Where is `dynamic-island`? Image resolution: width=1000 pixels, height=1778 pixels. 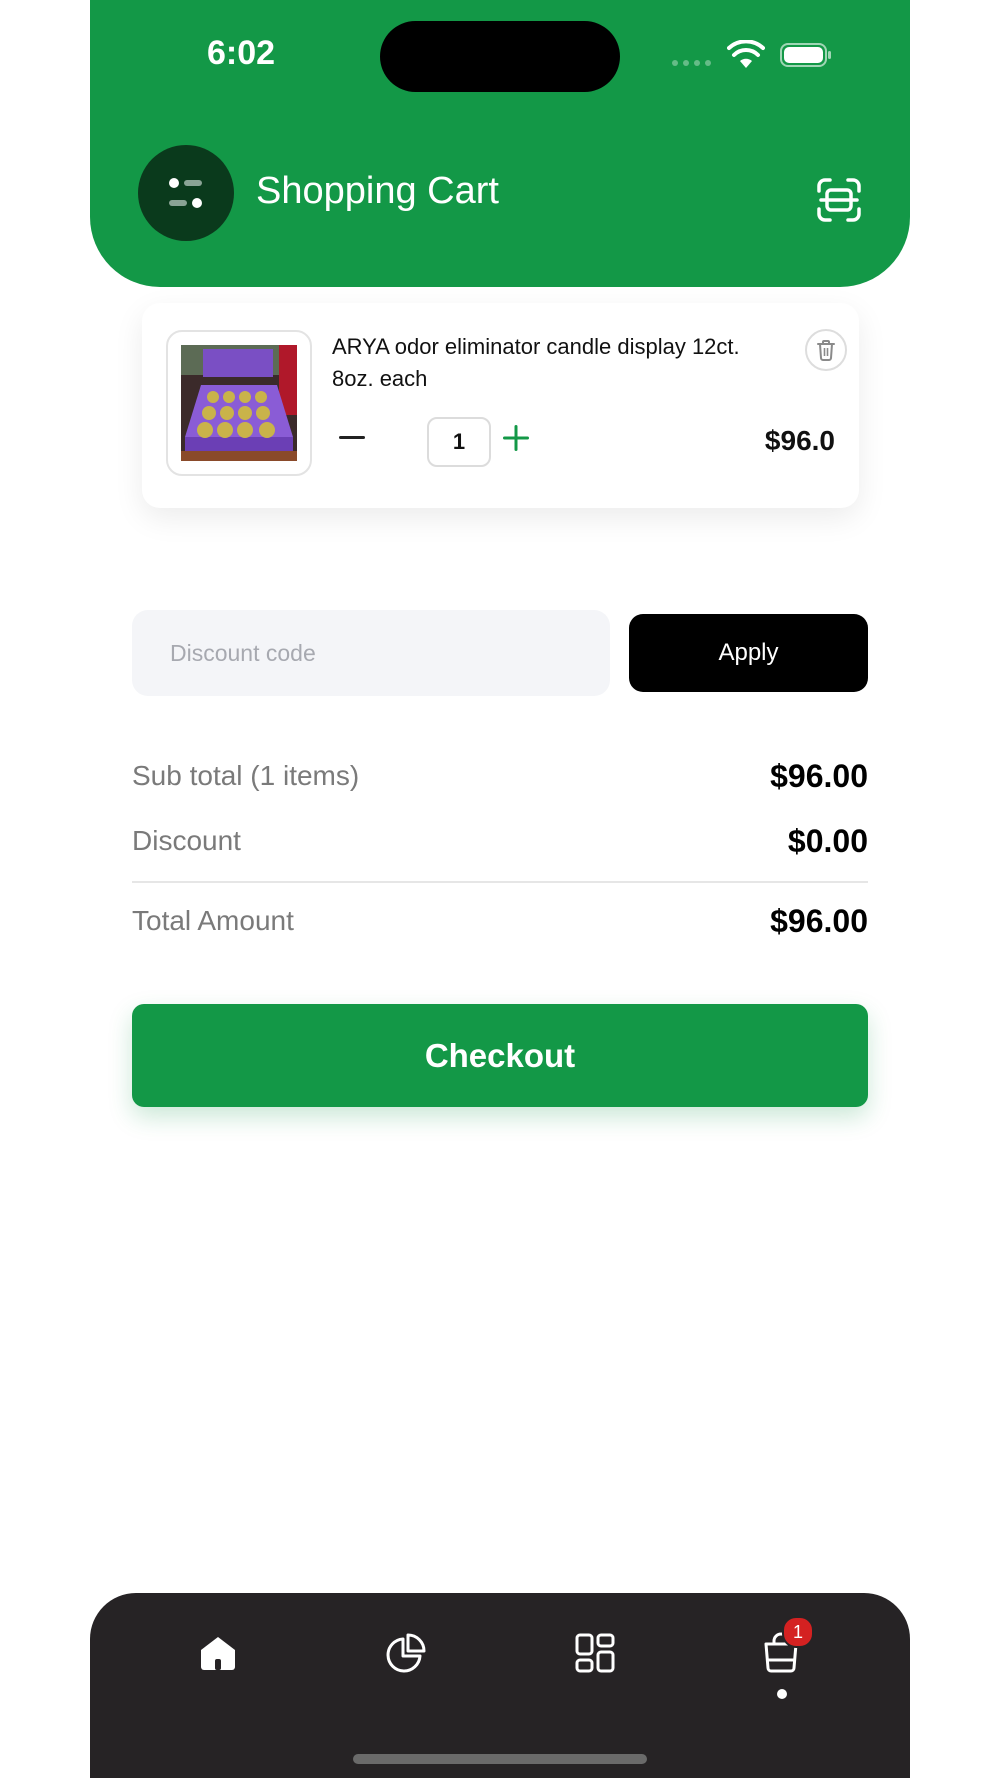
dynamic-island is located at coordinates (500, 56).